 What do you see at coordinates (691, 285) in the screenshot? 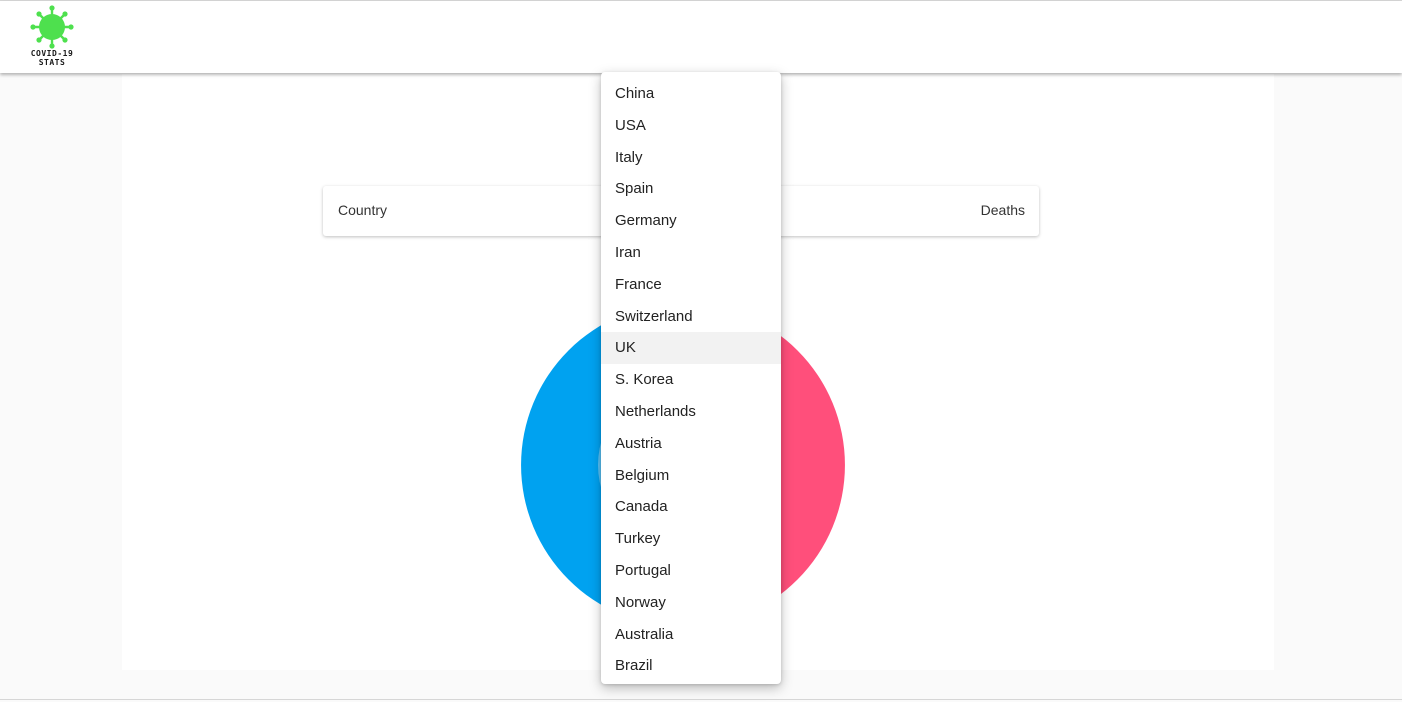
I see `dropdown-item-france: France` at bounding box center [691, 285].